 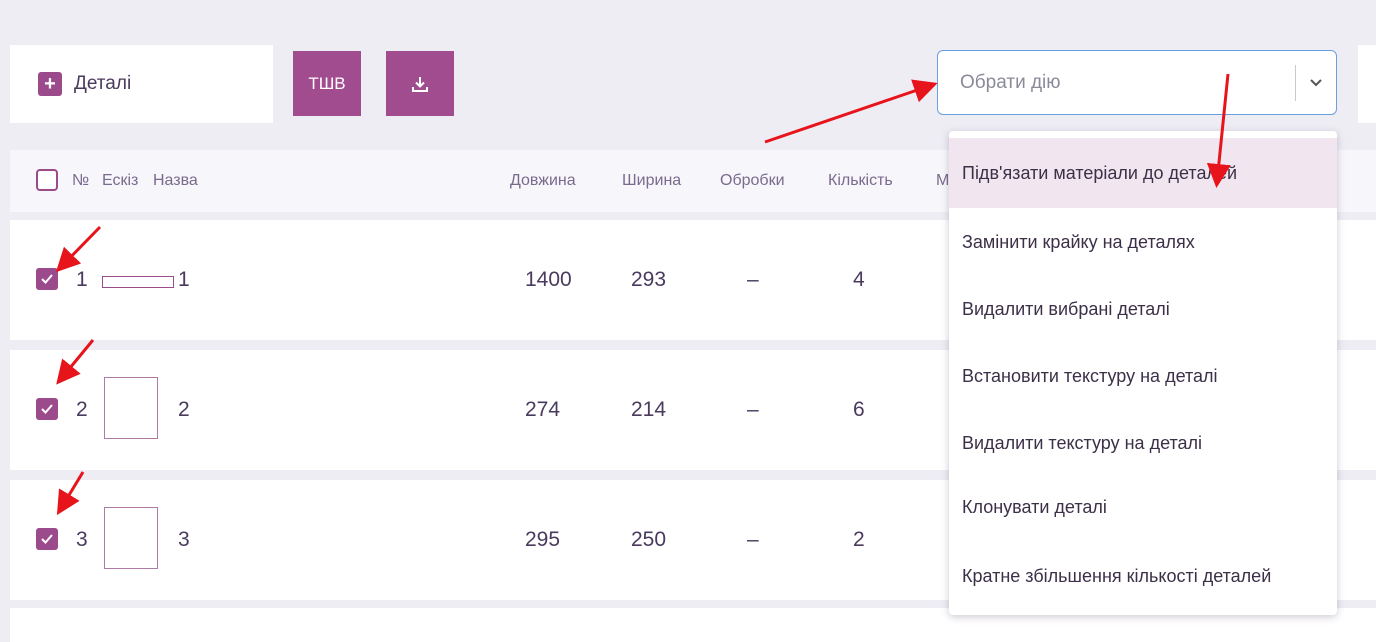 I want to click on header-length: Довжина, so click(x=543, y=180).